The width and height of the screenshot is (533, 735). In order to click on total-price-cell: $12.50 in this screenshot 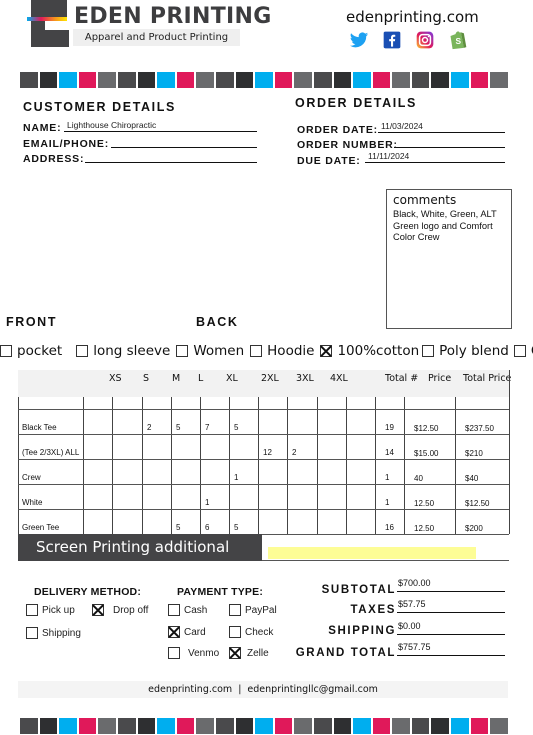, I will do `click(477, 503)`.